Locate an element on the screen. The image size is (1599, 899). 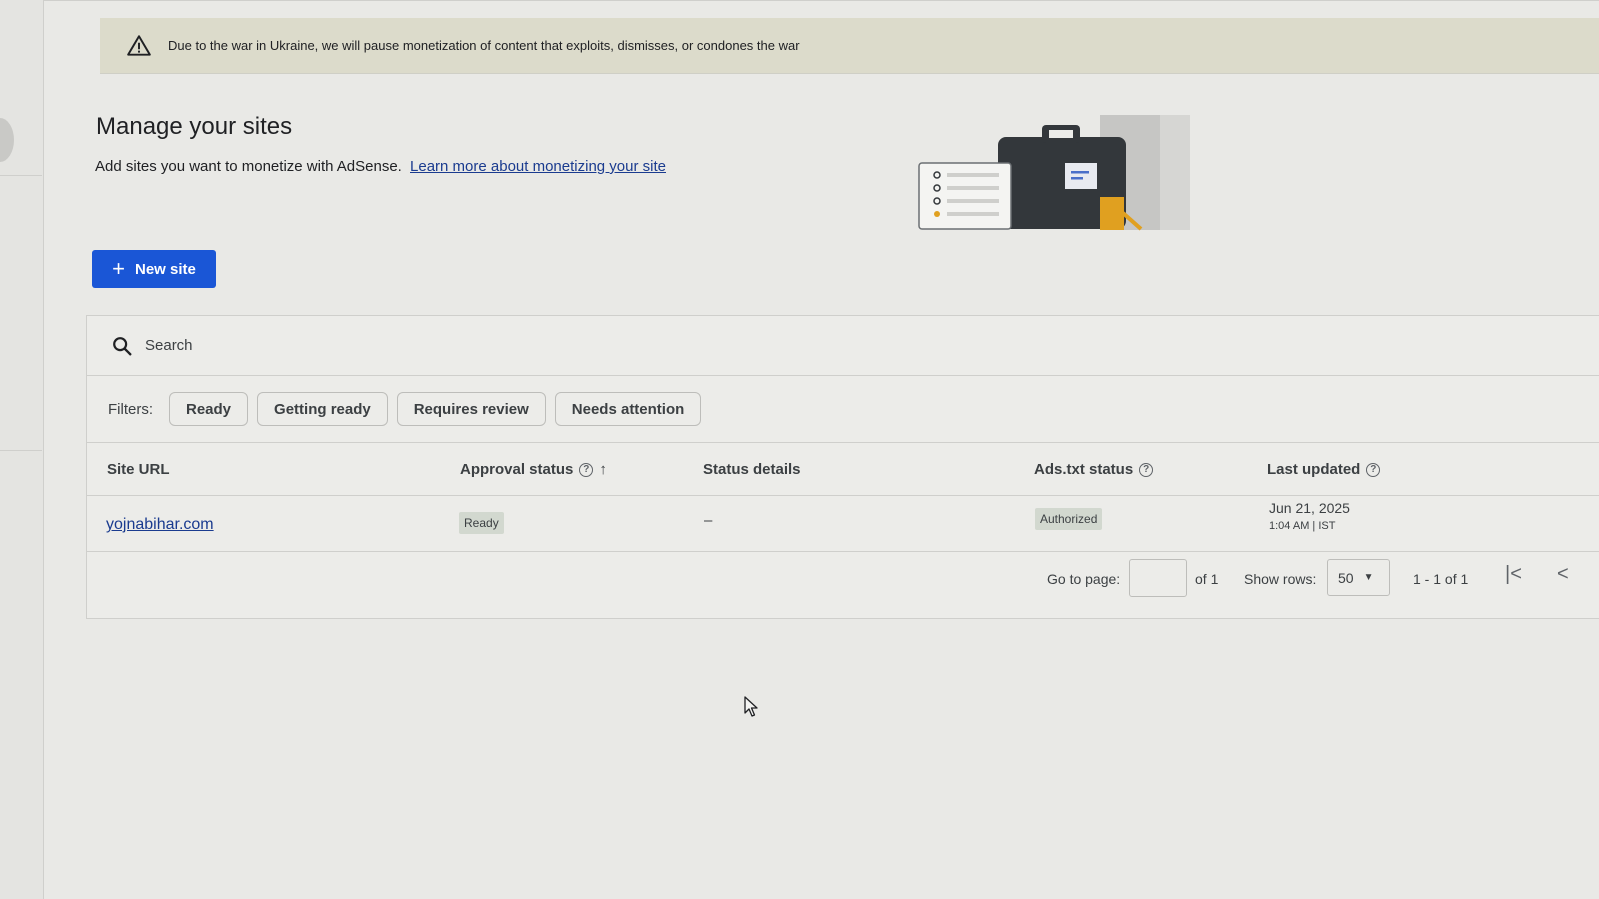
search-input is located at coordinates (395, 345).